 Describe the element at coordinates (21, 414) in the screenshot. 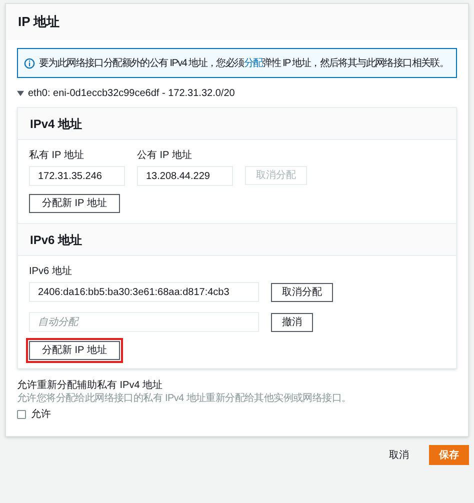

I see `checkbox` at that location.